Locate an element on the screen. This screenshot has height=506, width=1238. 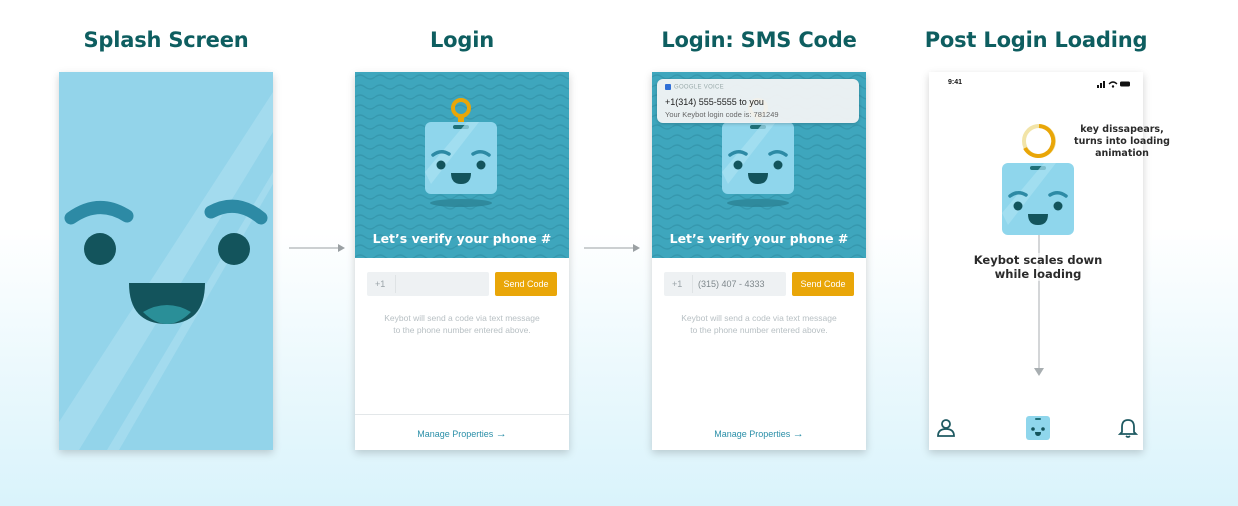
notification-message: Your Keybot login code is: 781249 is located at coordinates (722, 114).